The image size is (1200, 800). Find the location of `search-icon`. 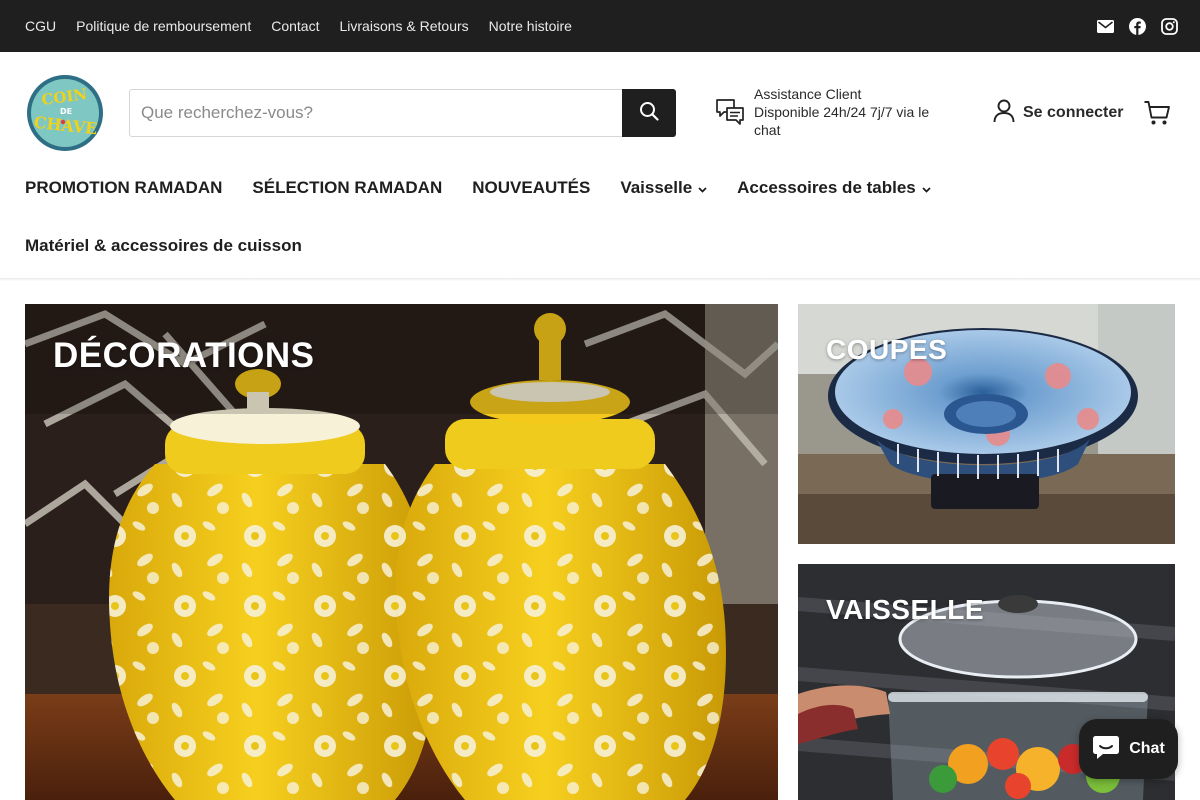

search-icon is located at coordinates (649, 113).